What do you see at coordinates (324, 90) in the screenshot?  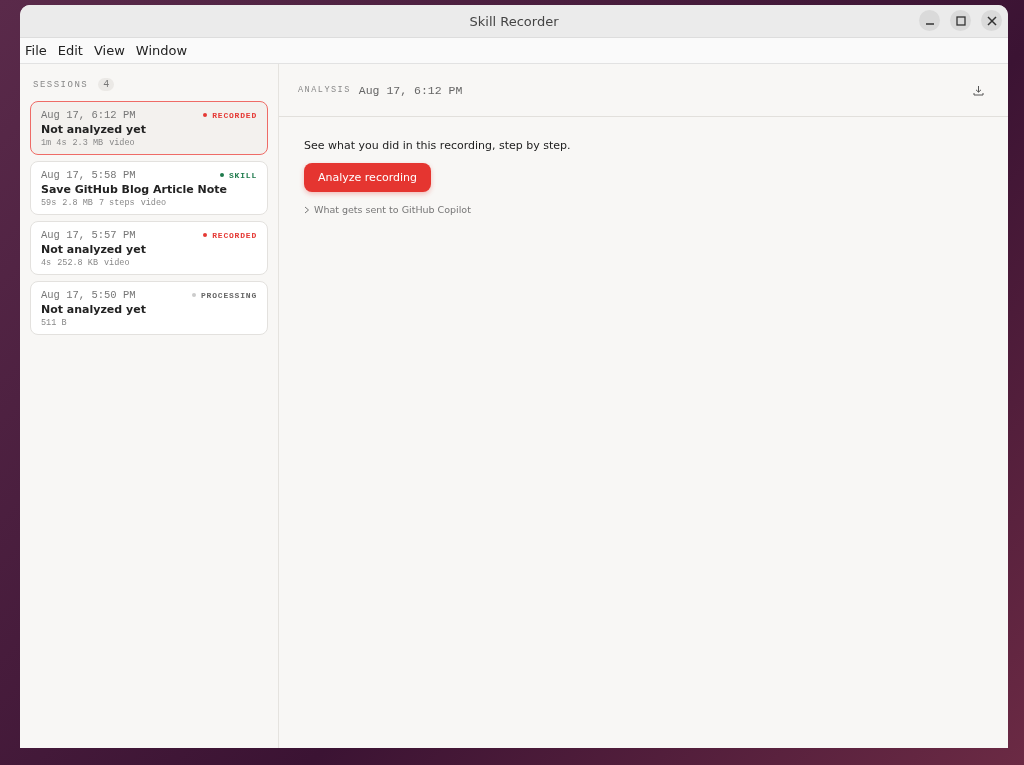 I see `analysis-label: ANALYSIS` at bounding box center [324, 90].